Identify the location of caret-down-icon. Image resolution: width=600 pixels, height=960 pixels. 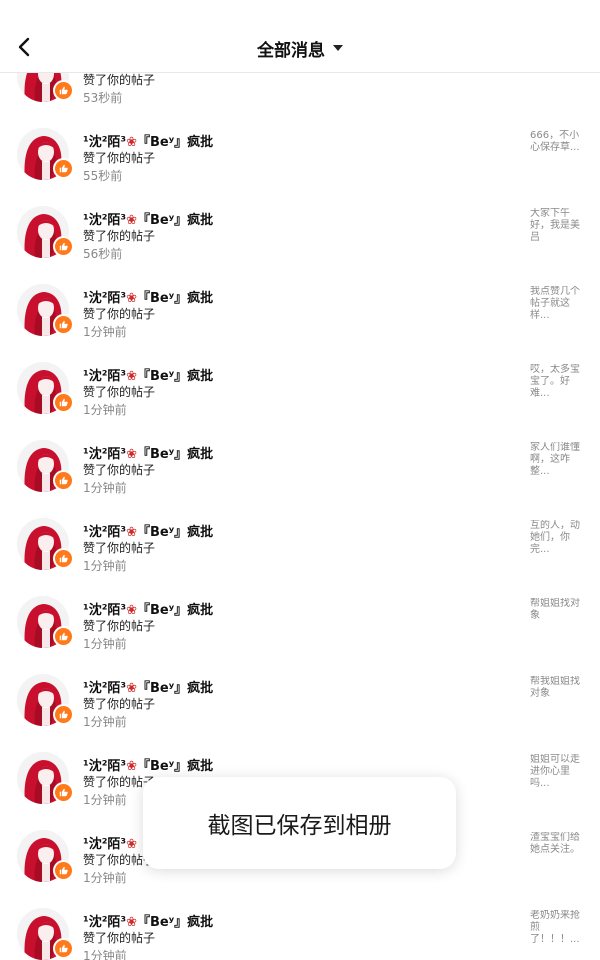
(338, 48).